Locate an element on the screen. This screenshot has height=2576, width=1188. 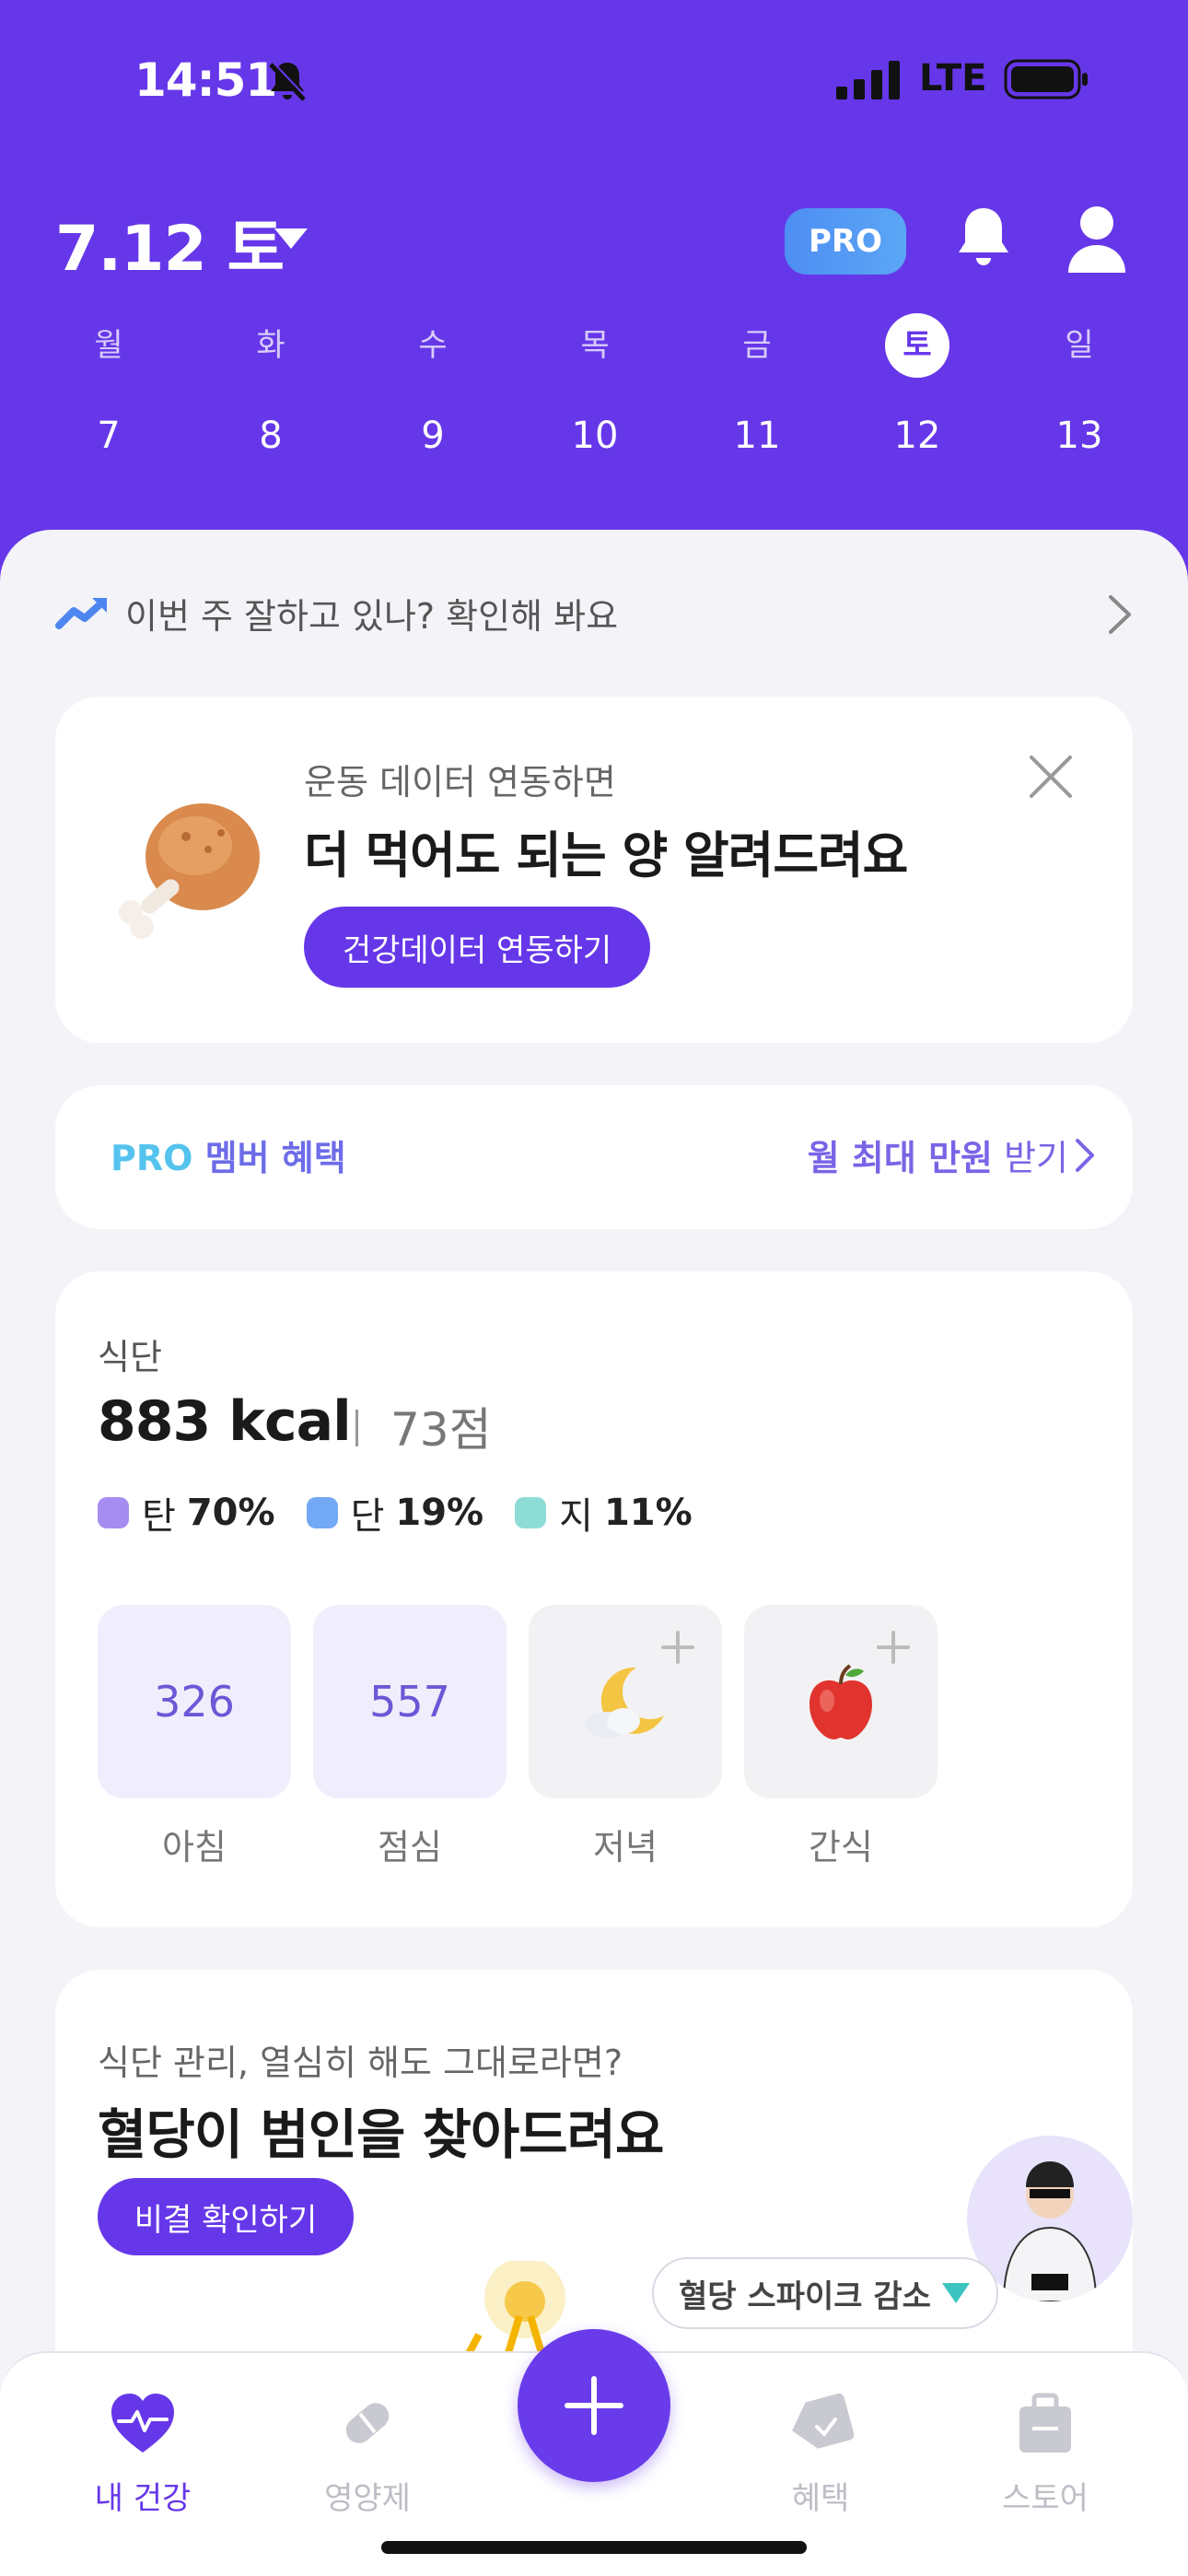
day-number: 13 is located at coordinates (1079, 436).